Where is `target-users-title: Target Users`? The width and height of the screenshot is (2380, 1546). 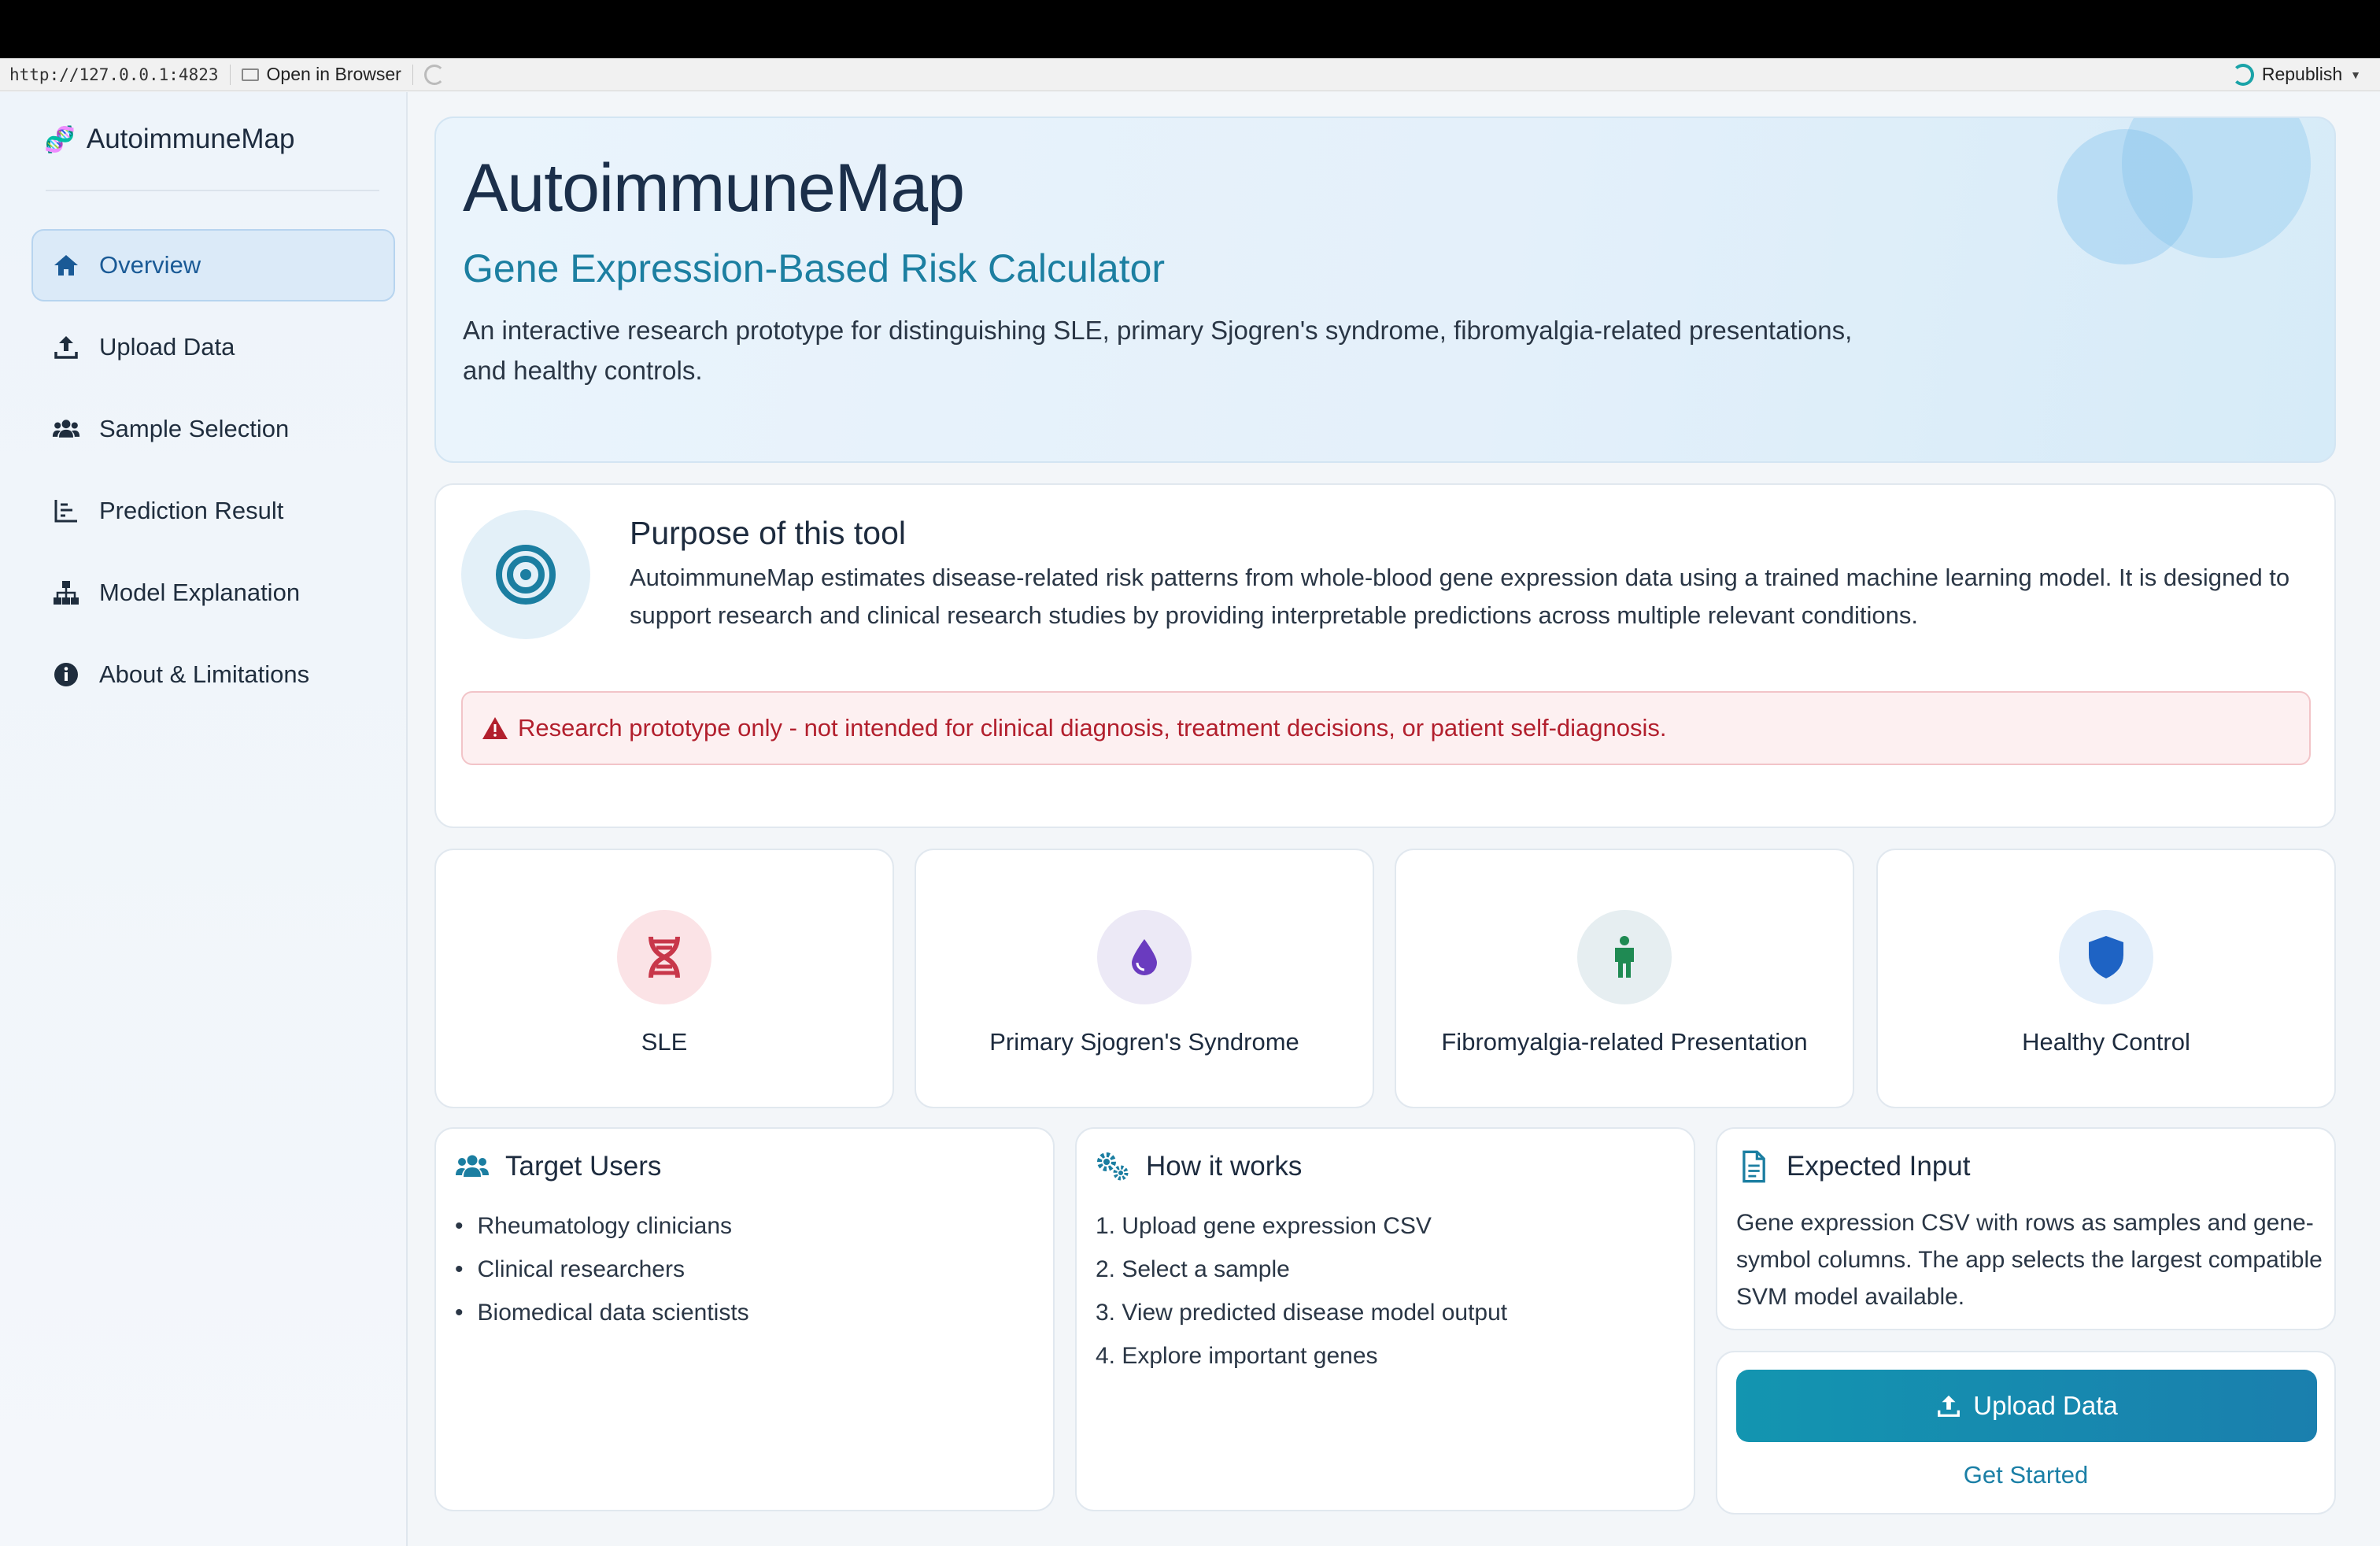
target-users-title: Target Users is located at coordinates (558, 1166).